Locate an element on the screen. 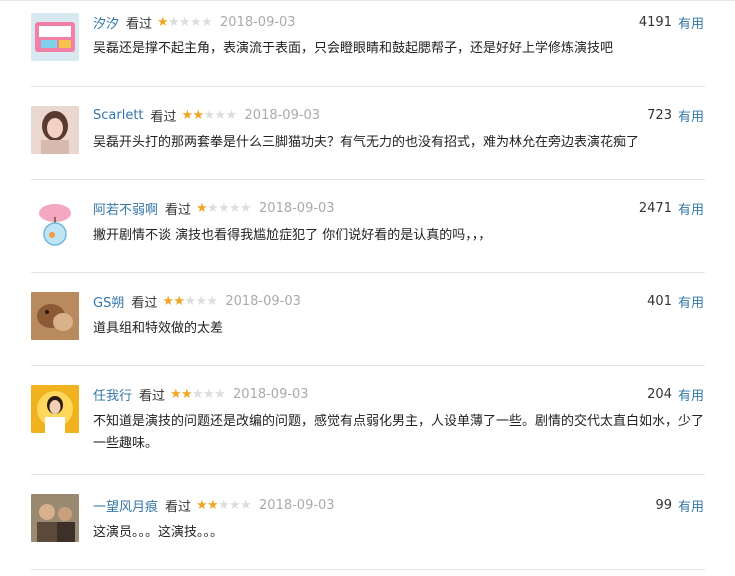  username-link: Scarlett is located at coordinates (118, 115).